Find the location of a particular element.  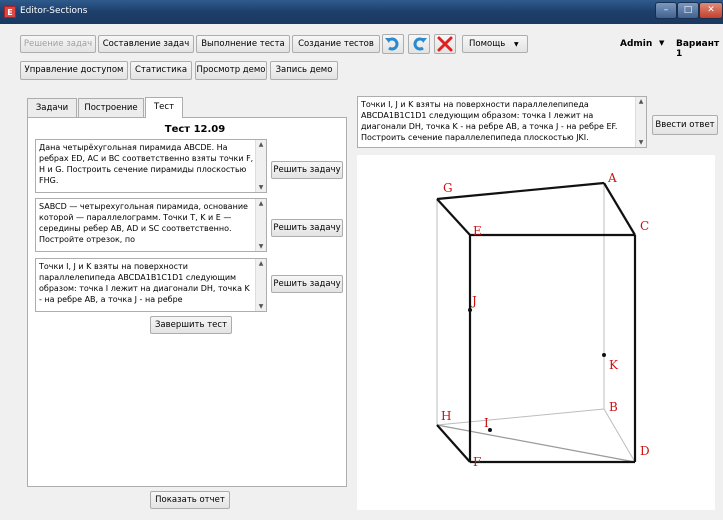

label-K: K is located at coordinates (614, 365).